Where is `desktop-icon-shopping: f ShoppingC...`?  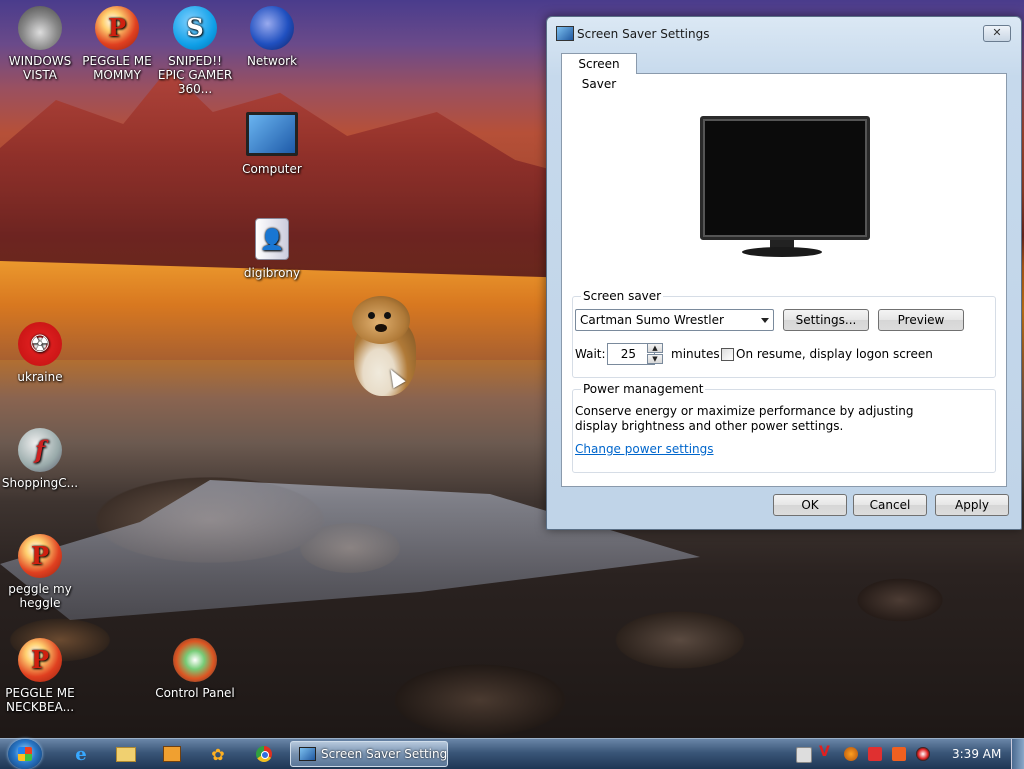
desktop-icon-shopping: f ShoppingC... is located at coordinates (40, 459).